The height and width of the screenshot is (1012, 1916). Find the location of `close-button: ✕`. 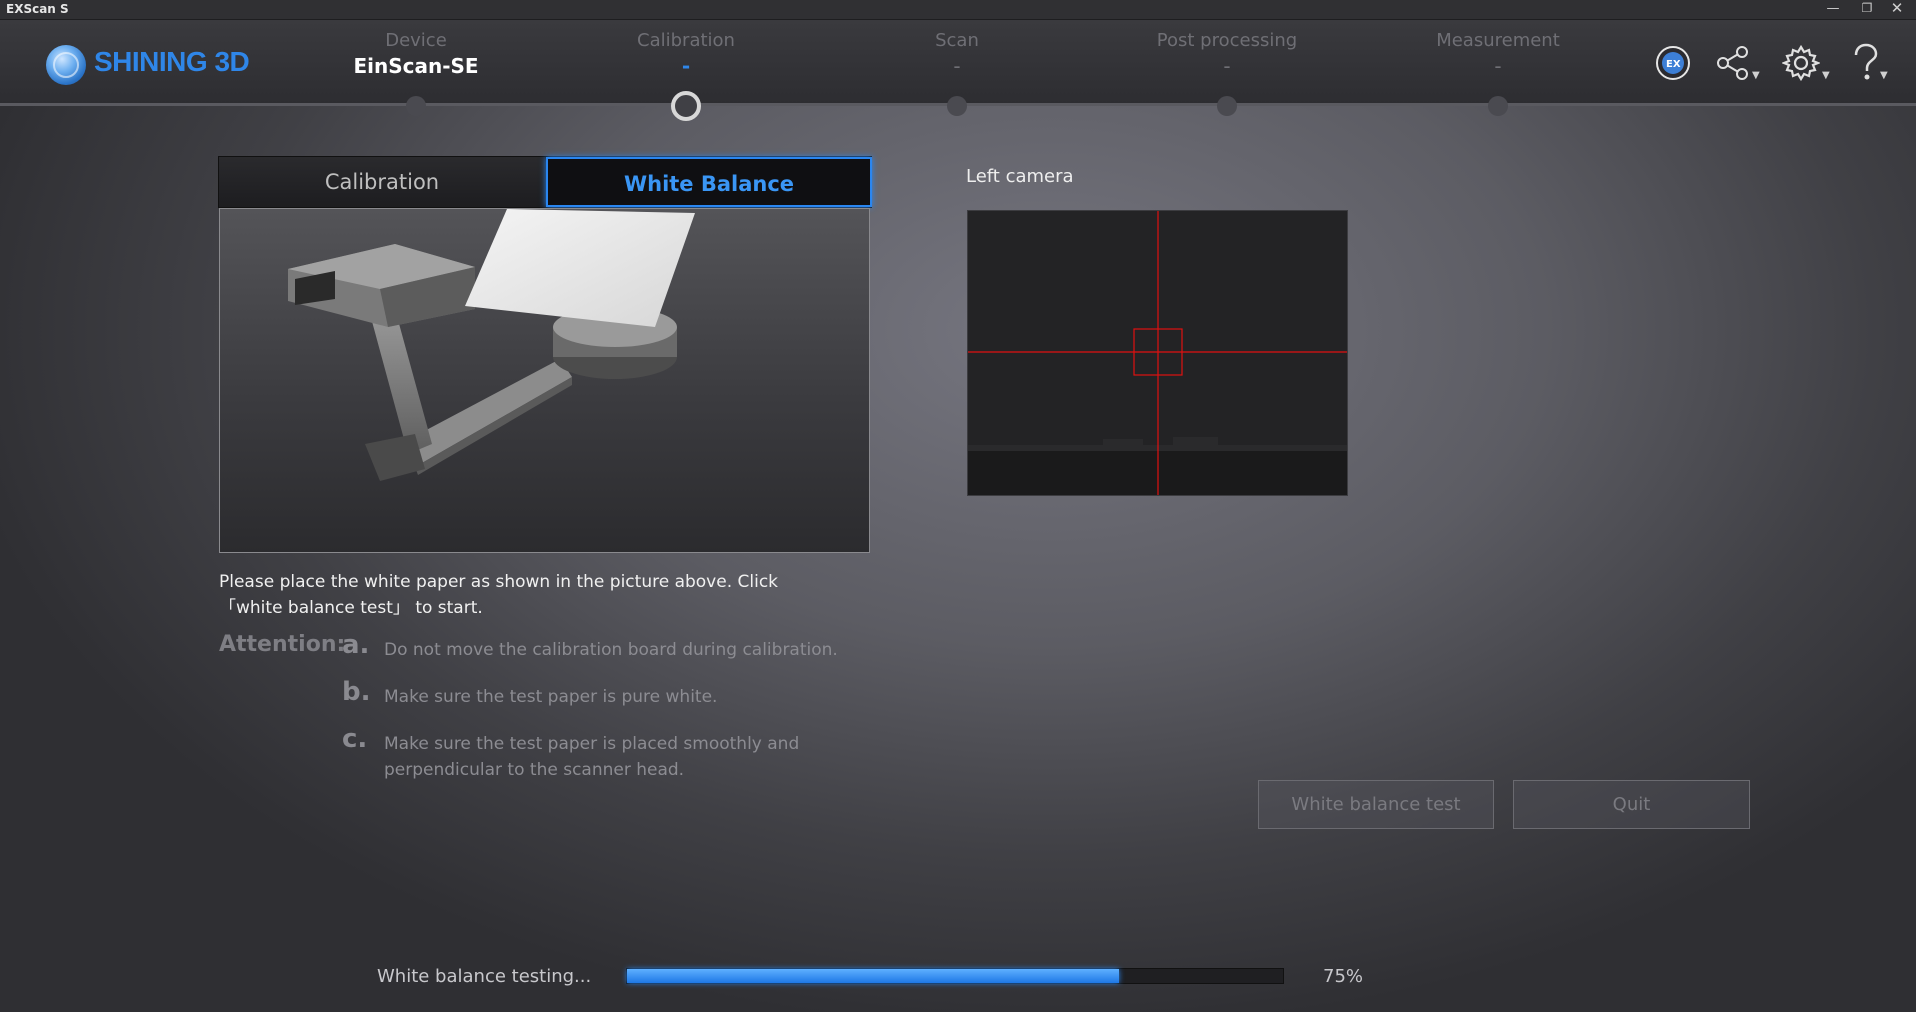

close-button: ✕ is located at coordinates (1897, 9).